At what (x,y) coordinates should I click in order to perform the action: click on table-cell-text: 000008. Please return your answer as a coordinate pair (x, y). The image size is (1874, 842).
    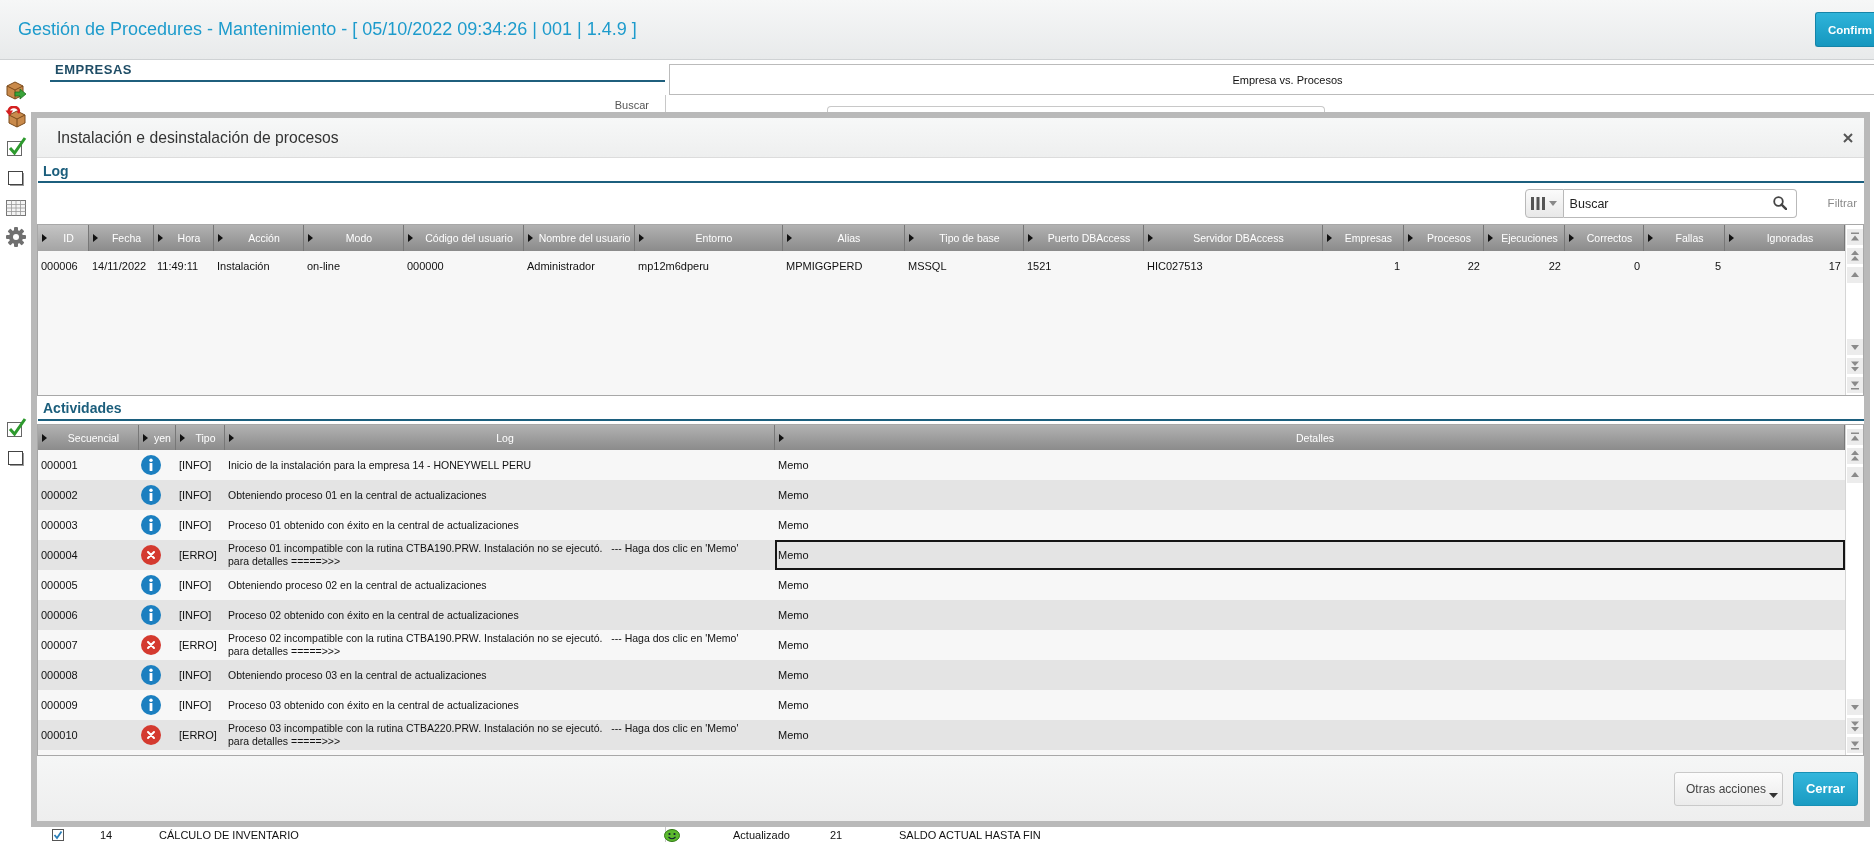
    Looking at the image, I should click on (59, 675).